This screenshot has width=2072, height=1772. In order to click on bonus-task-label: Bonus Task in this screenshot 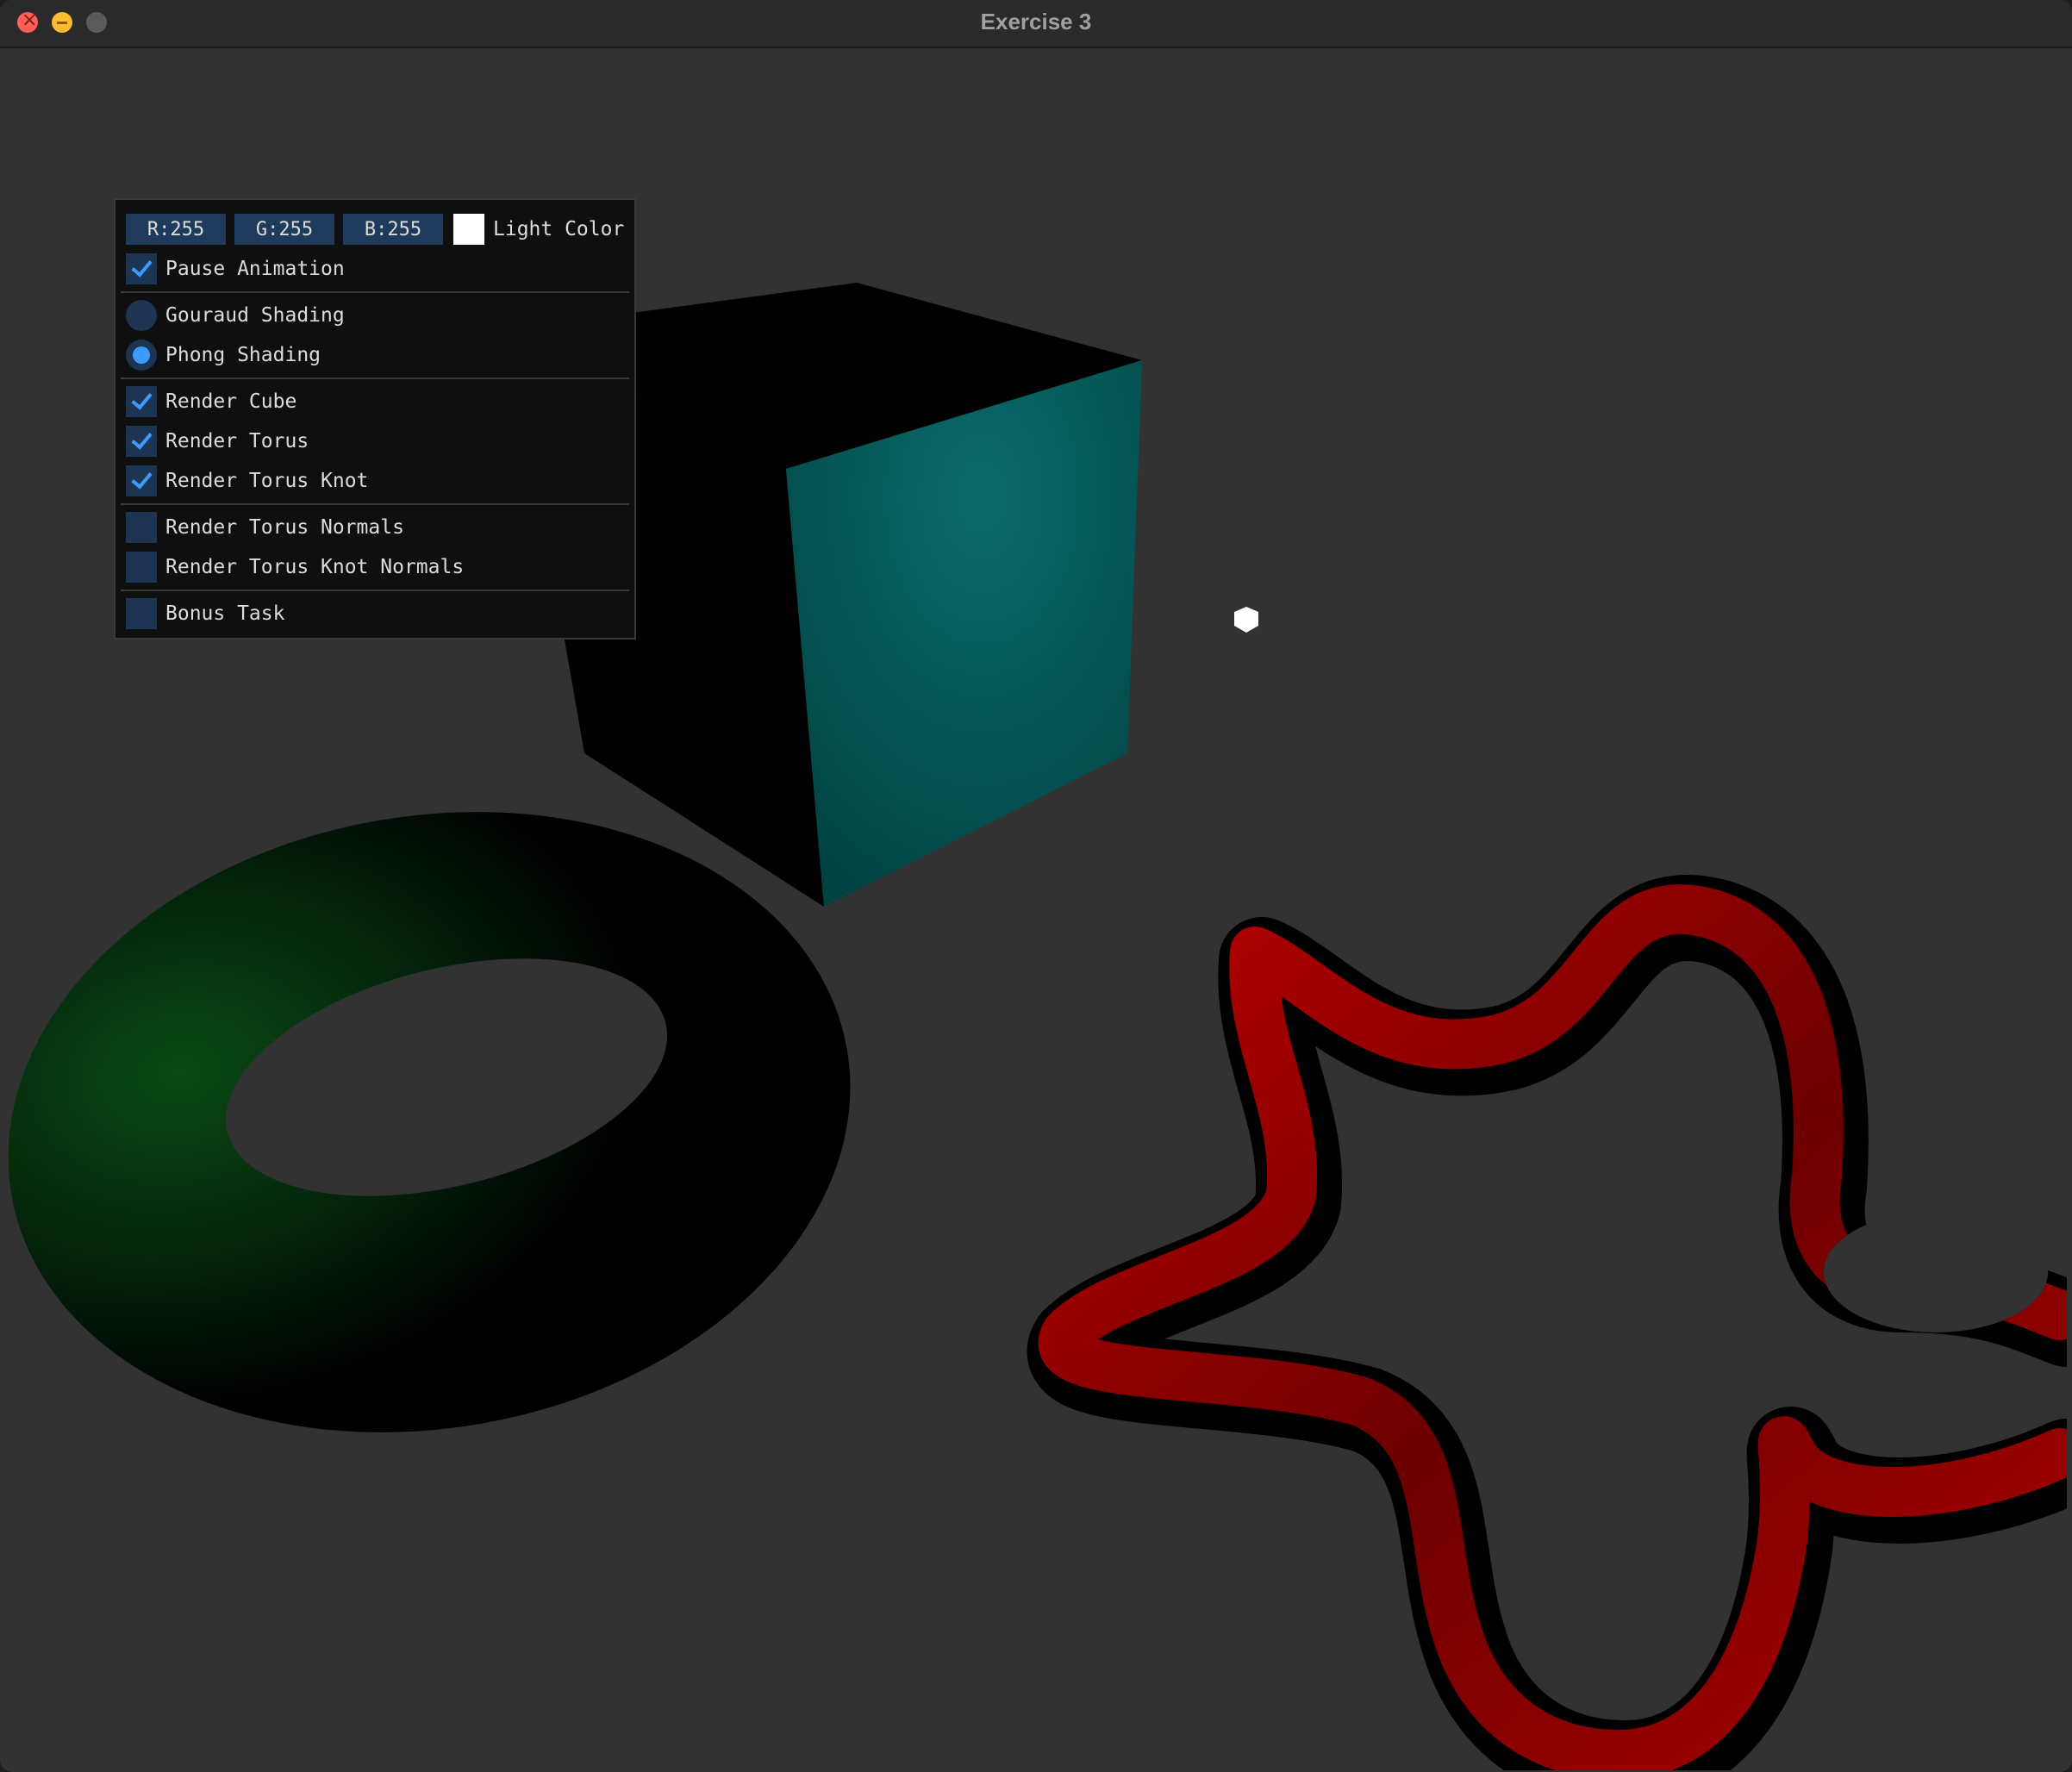, I will do `click(225, 614)`.